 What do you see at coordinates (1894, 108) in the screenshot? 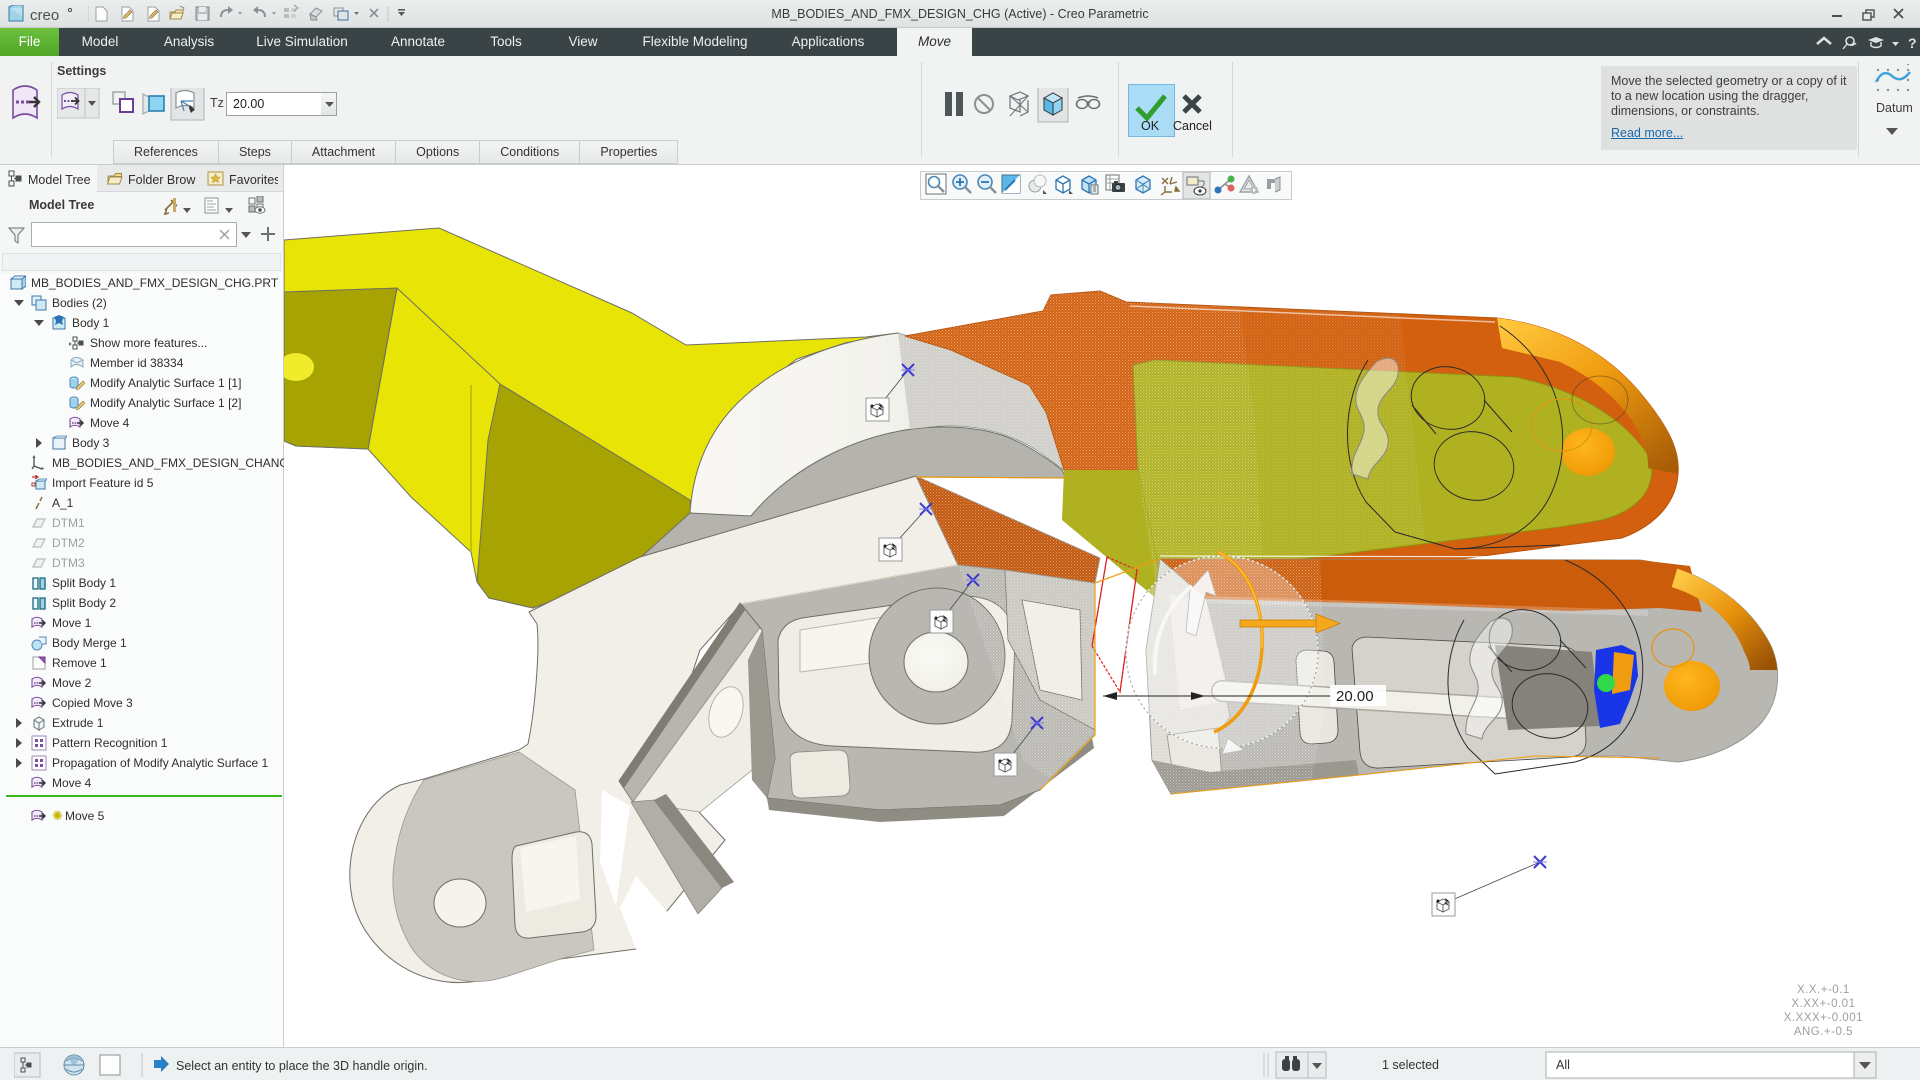
I see `svg-text: Datum` at bounding box center [1894, 108].